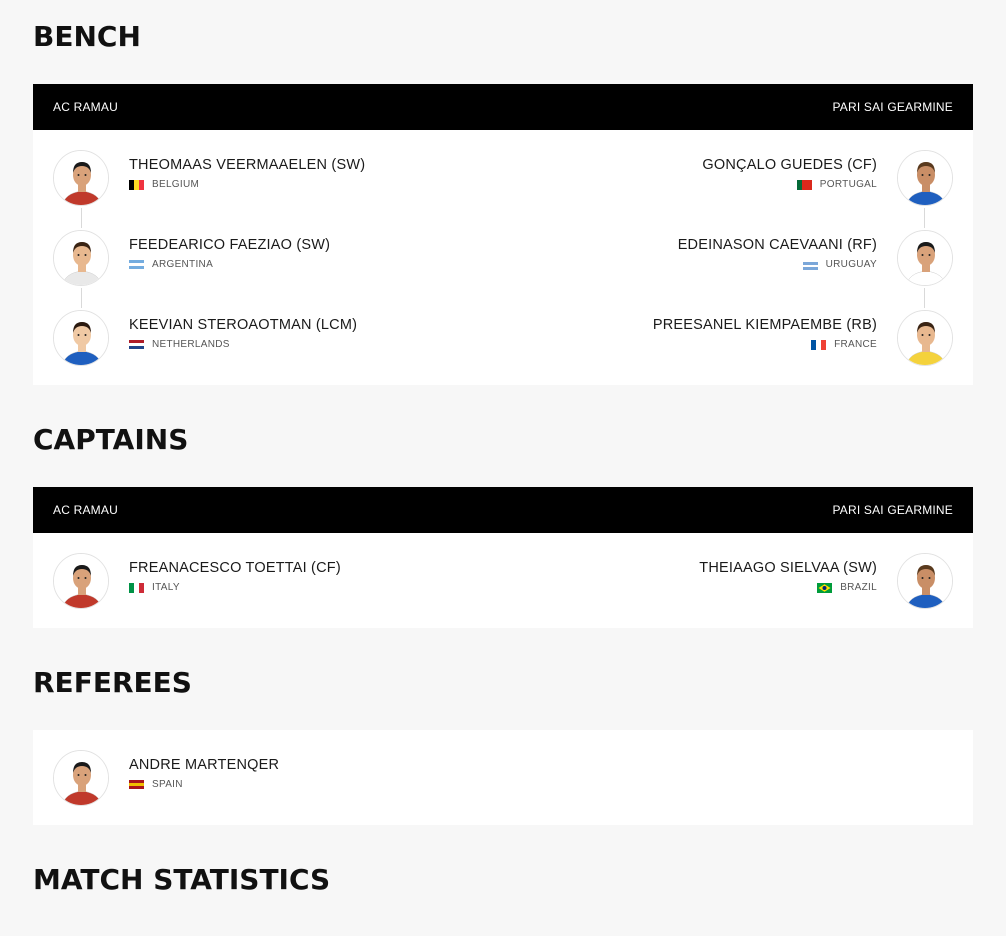 The height and width of the screenshot is (936, 1006). I want to click on list-item: ANDRE MARTENQER SPAIN, so click(503, 778).